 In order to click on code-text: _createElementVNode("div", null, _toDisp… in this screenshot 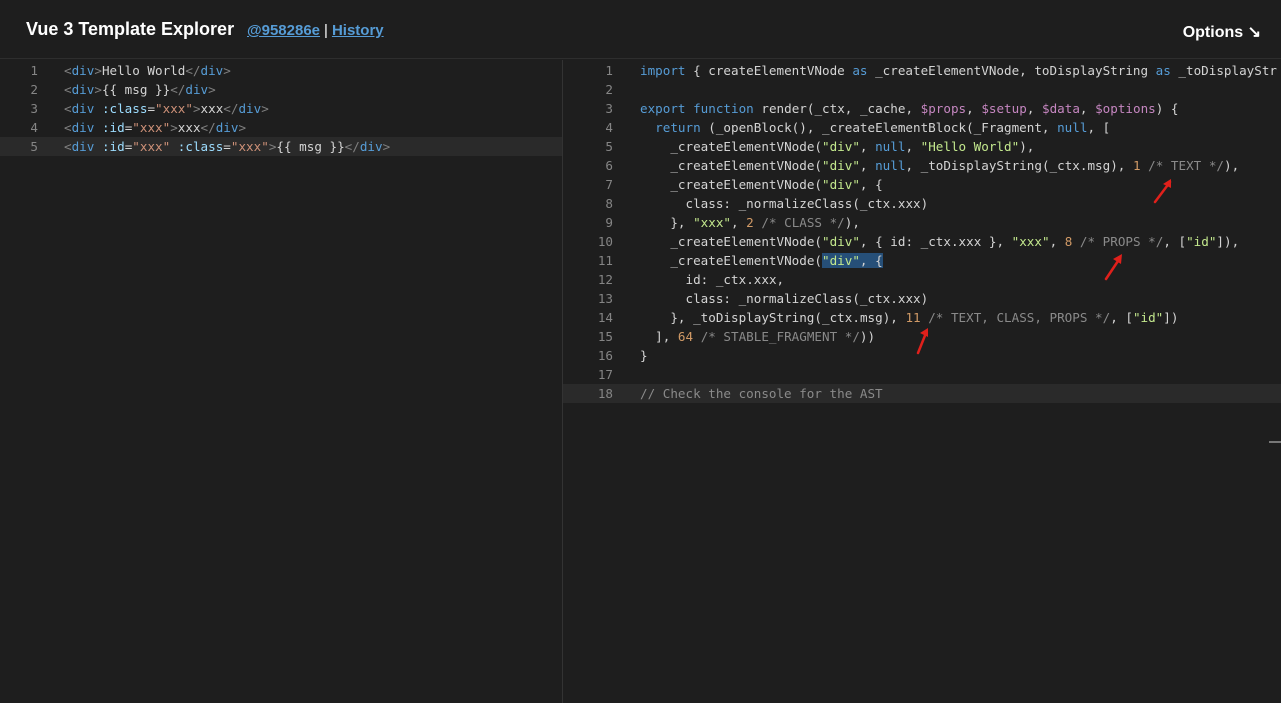, I will do `click(955, 165)`.